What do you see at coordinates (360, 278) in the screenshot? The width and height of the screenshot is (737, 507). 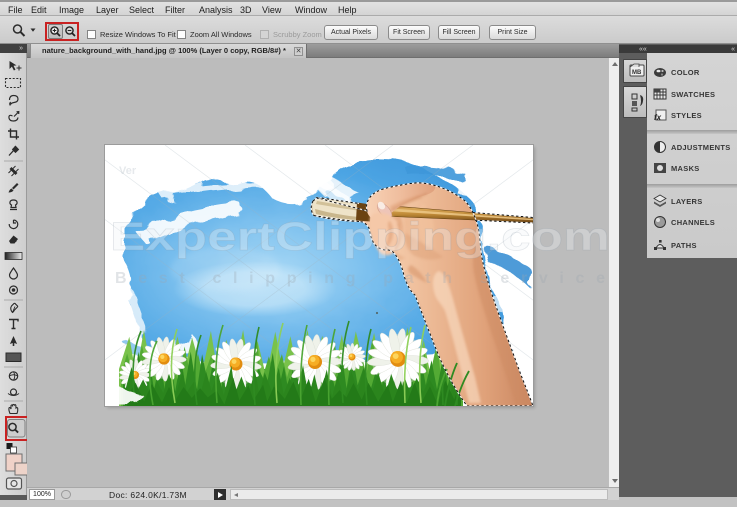 I see `svg-text: Best clipping path service` at bounding box center [360, 278].